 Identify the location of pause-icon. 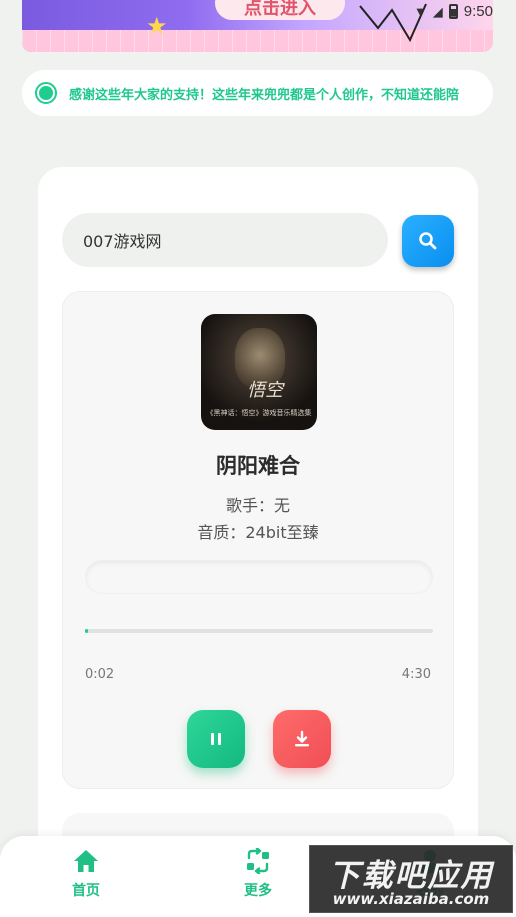
(216, 739).